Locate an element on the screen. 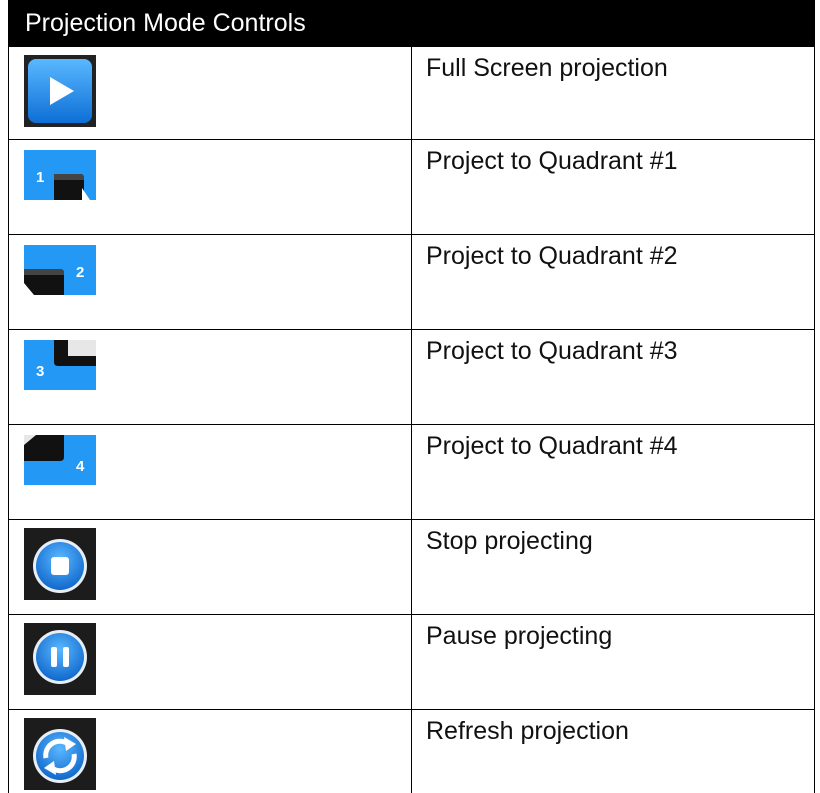  pause-icon is located at coordinates (60, 659).